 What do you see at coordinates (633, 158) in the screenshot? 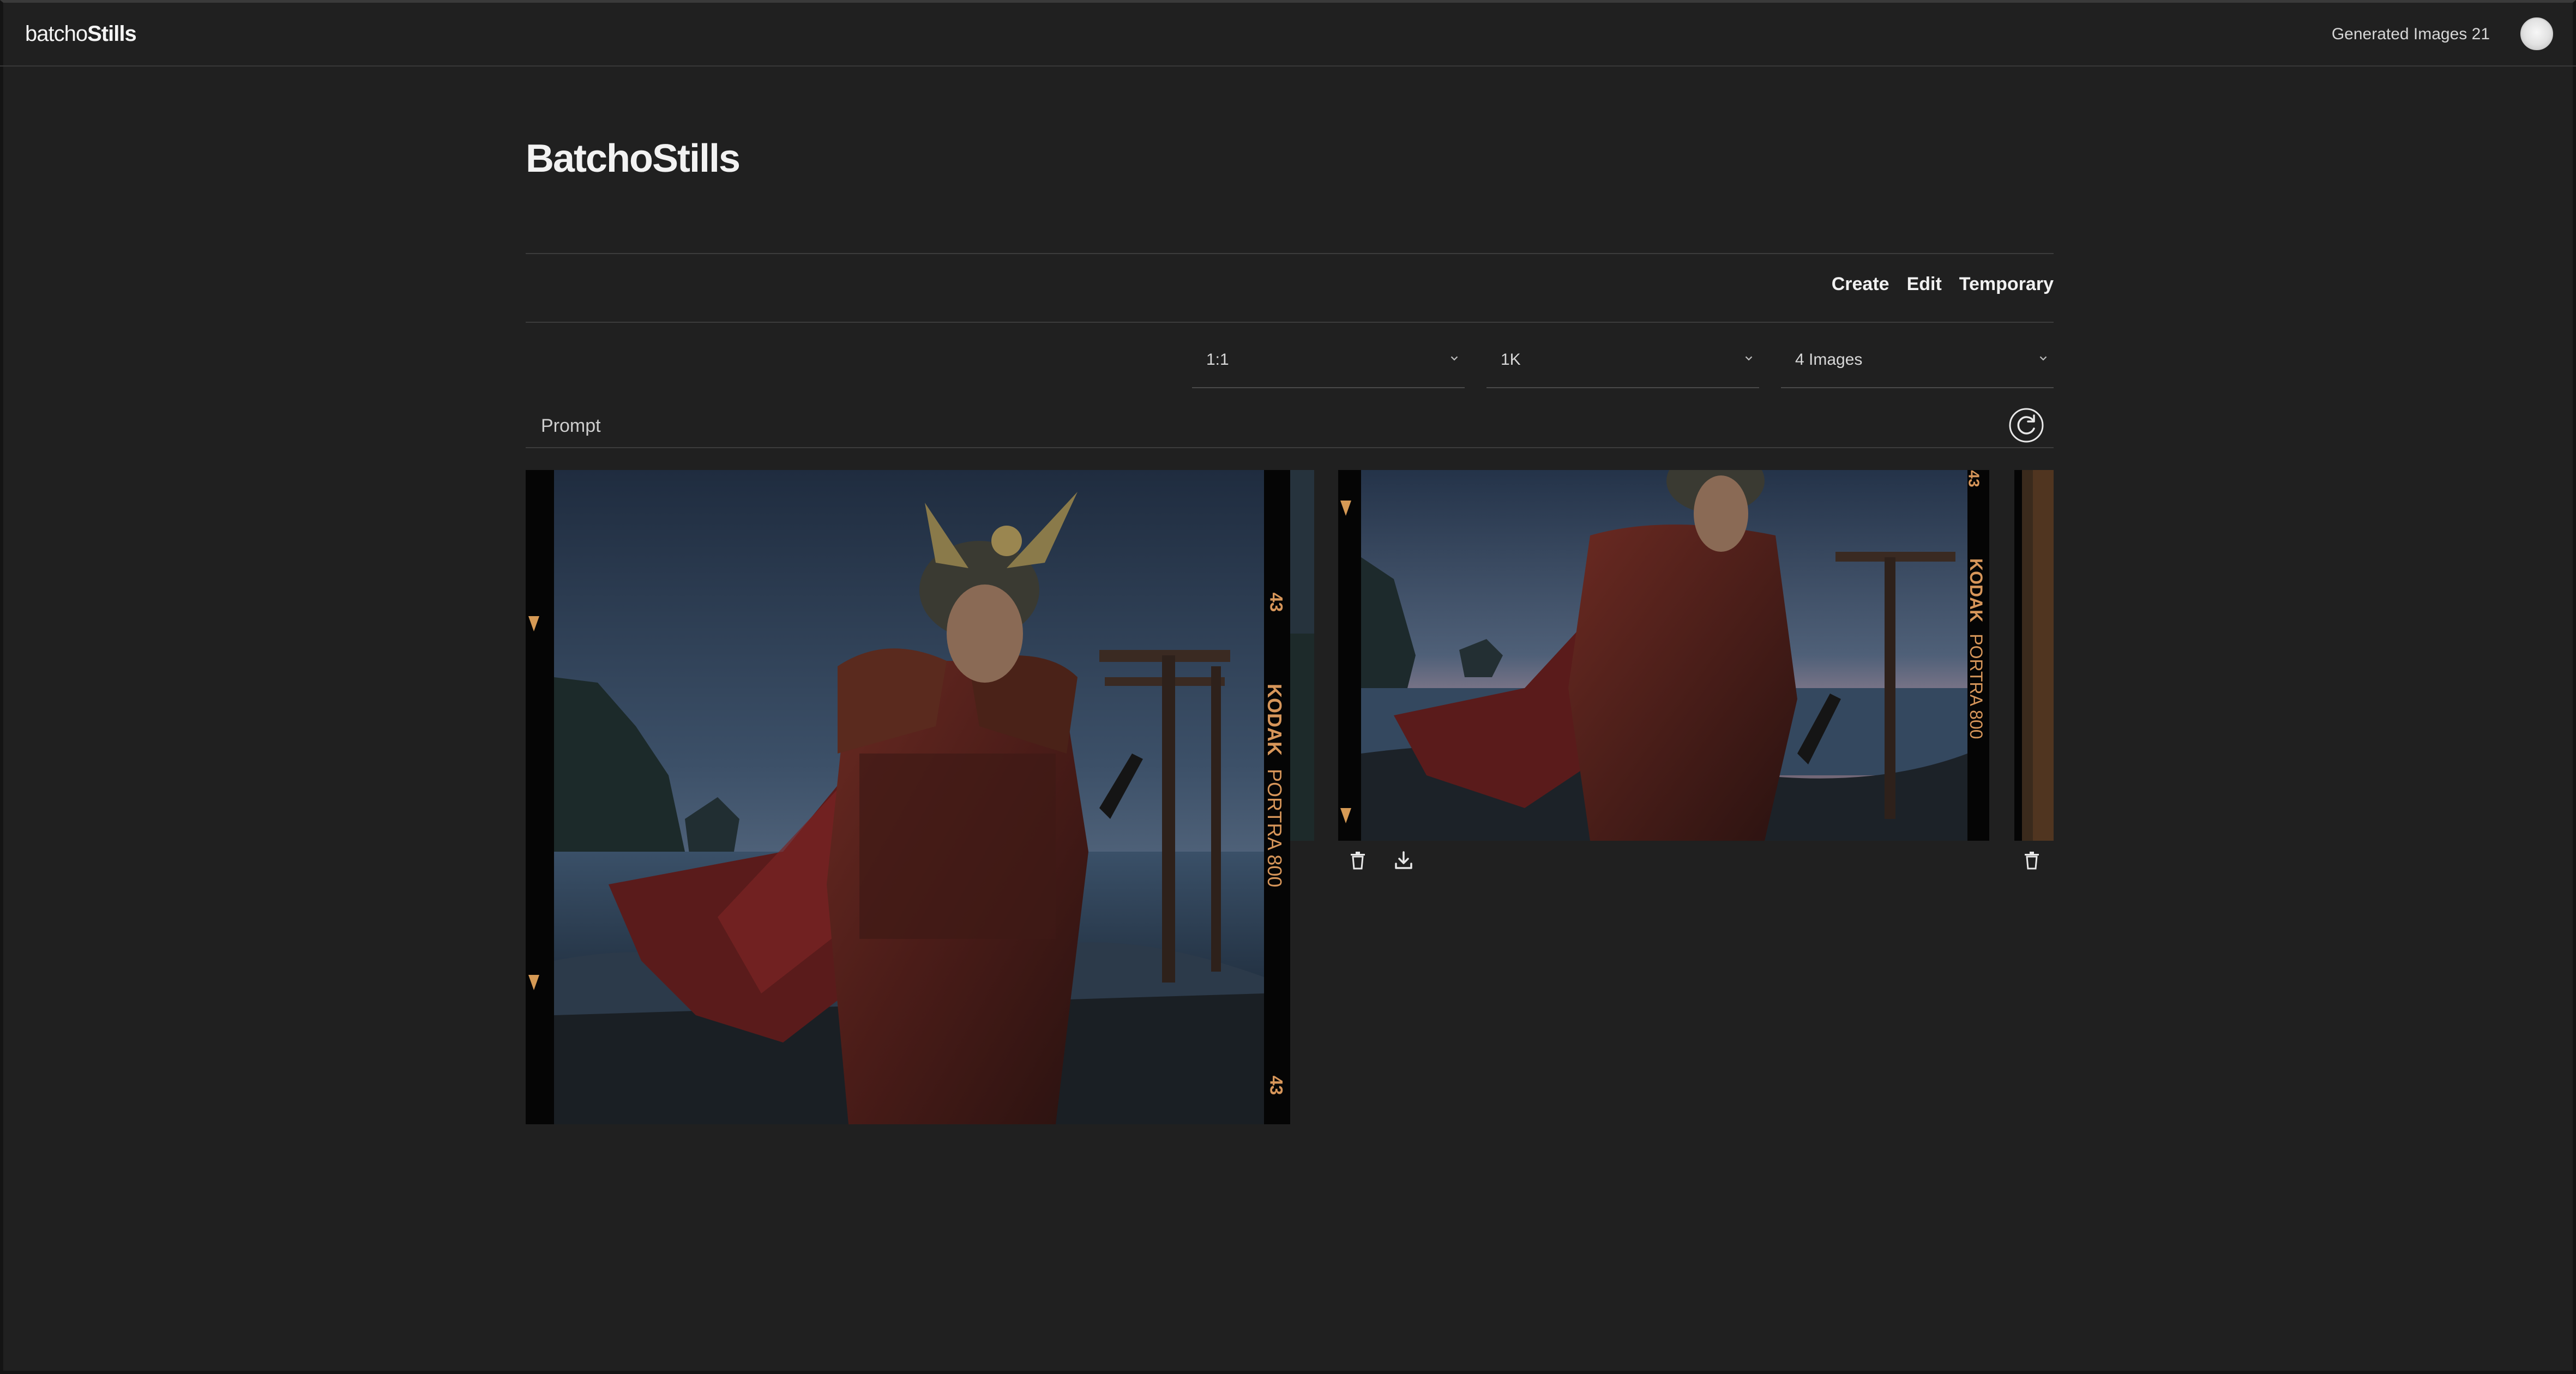
I see `page-title: BatchoStills` at bounding box center [633, 158].